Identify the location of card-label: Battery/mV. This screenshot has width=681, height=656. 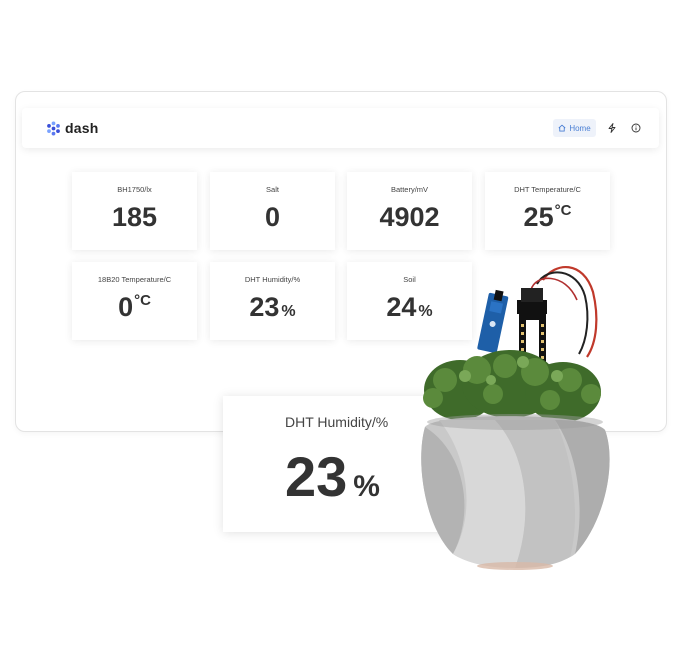
(409, 189).